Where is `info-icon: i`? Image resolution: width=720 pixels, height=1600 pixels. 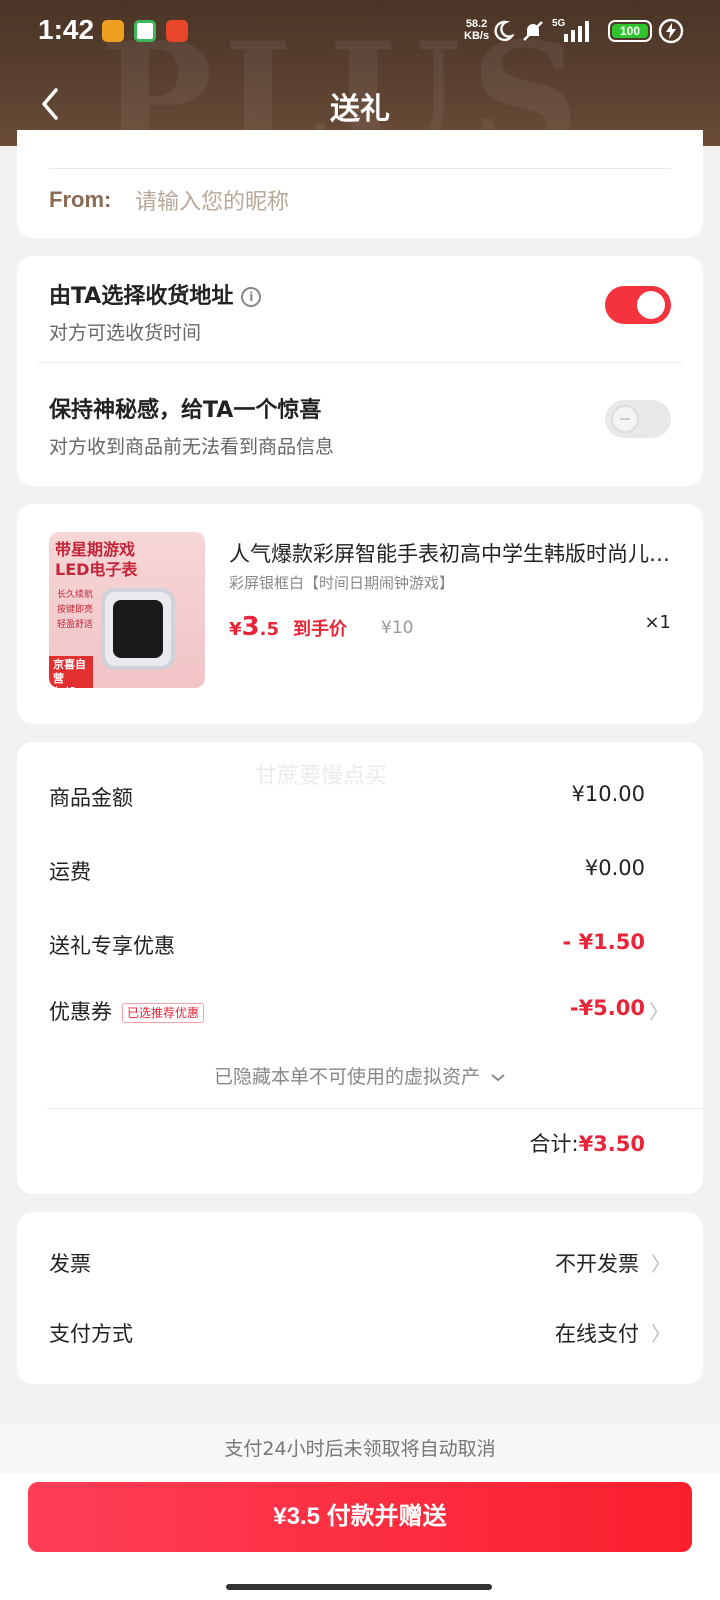
info-icon: i is located at coordinates (251, 297).